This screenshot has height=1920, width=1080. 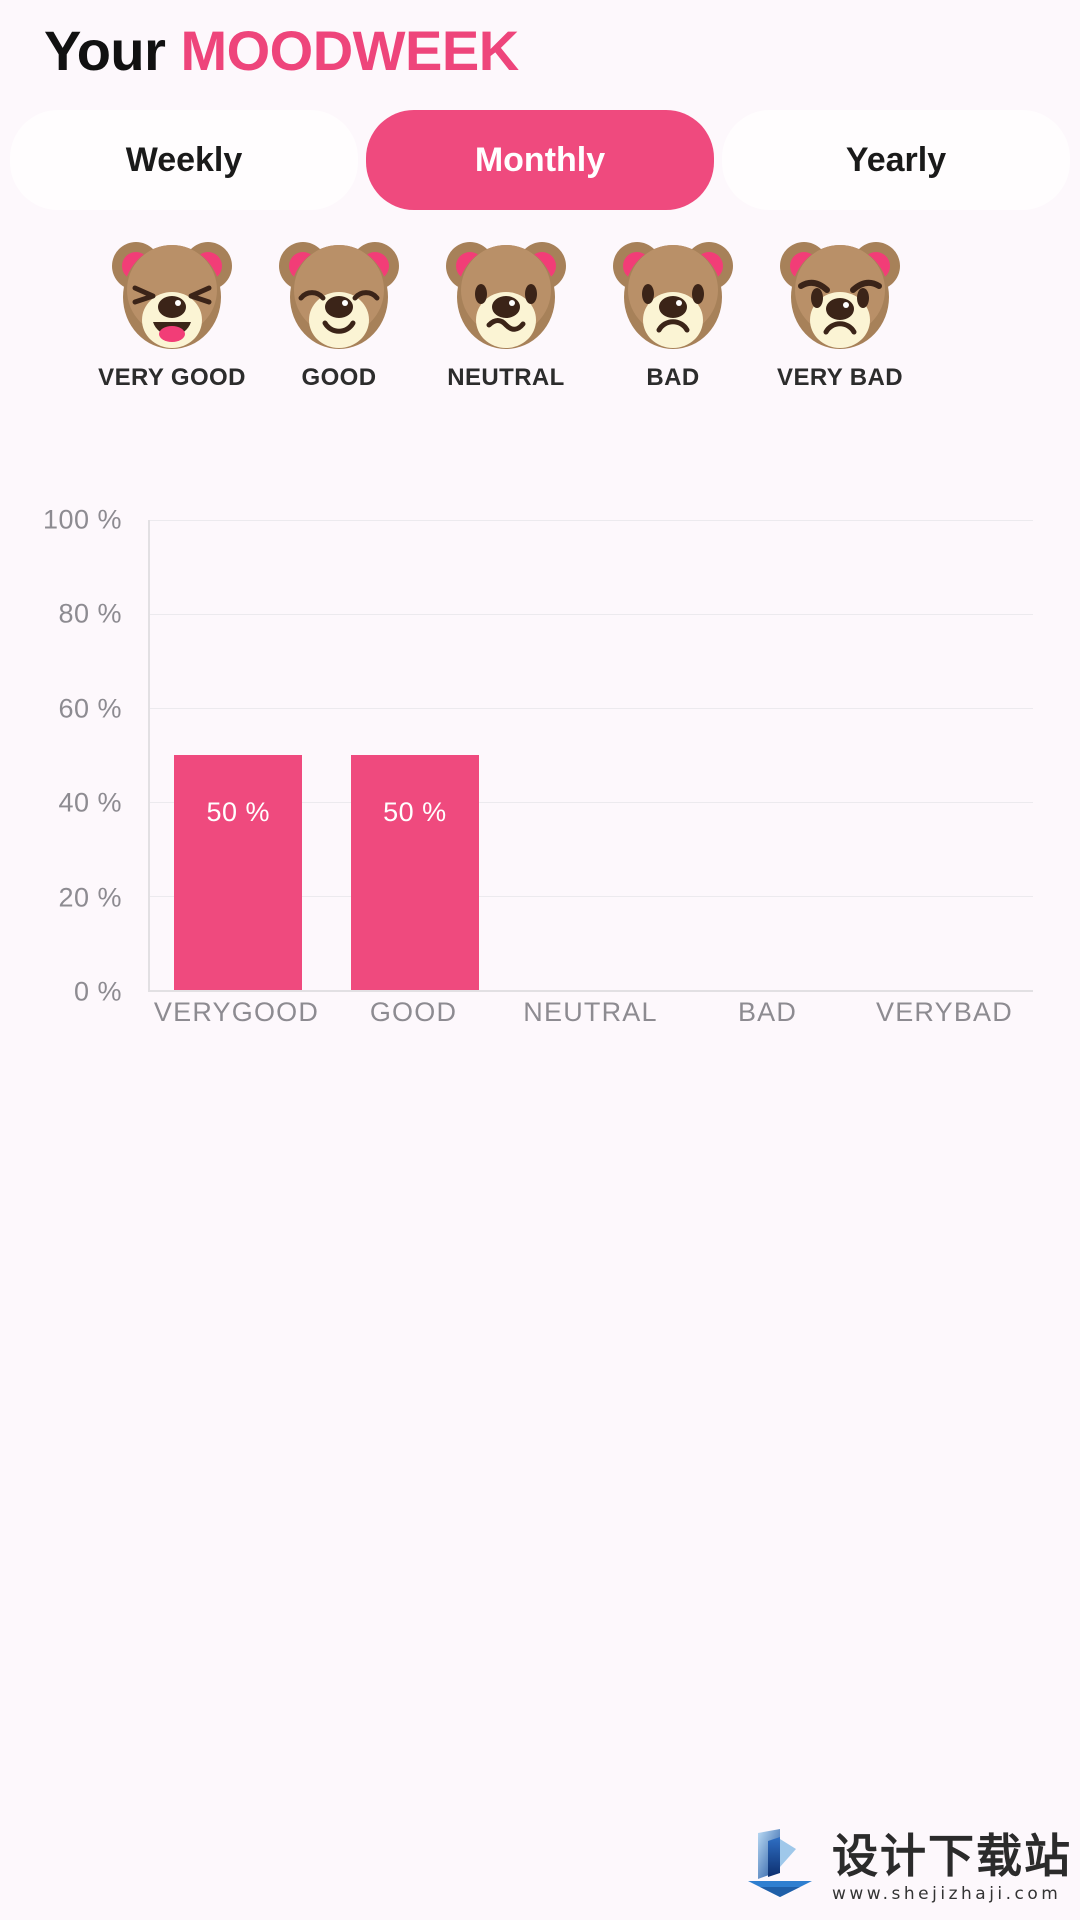 I want to click on tab-yearly-label: Yearly, so click(x=896, y=159).